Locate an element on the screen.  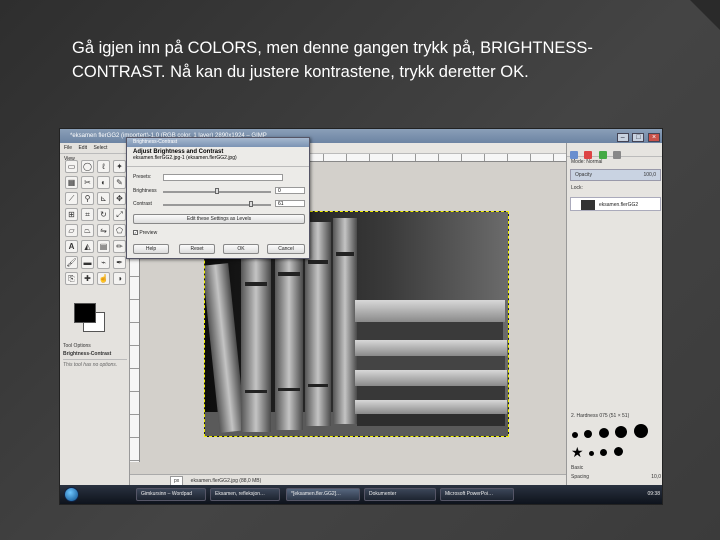
paths-tool-icon: ✎ is located at coordinates (119, 182).